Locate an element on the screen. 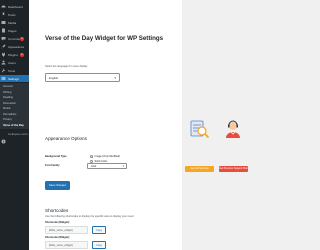 The width and height of the screenshot is (320, 250). sidebar-item-label: Tools is located at coordinates (12, 70).